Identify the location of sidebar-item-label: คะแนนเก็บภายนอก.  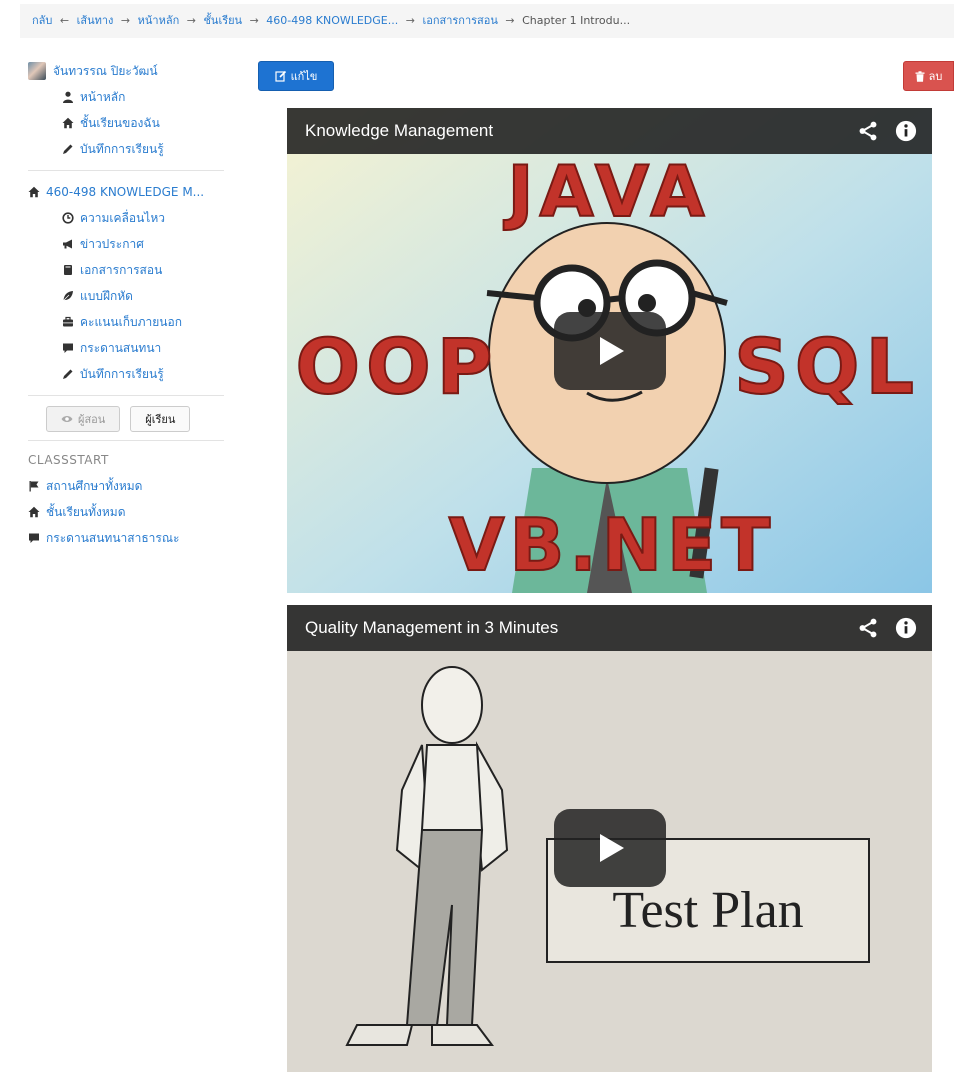
(131, 321).